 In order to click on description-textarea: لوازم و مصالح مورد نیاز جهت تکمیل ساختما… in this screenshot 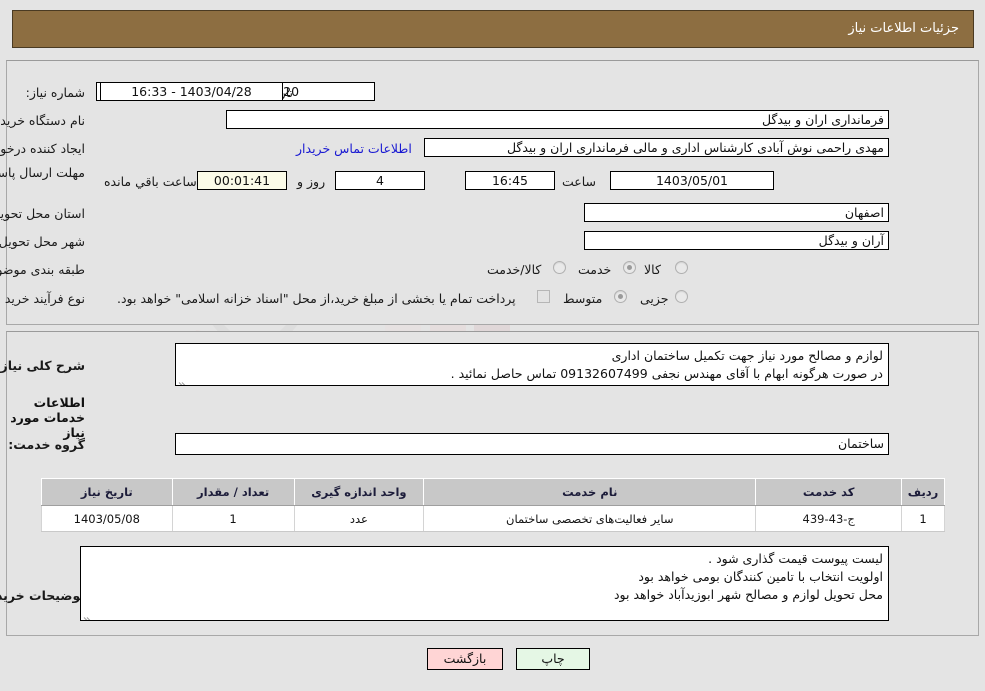, I will do `click(532, 364)`.